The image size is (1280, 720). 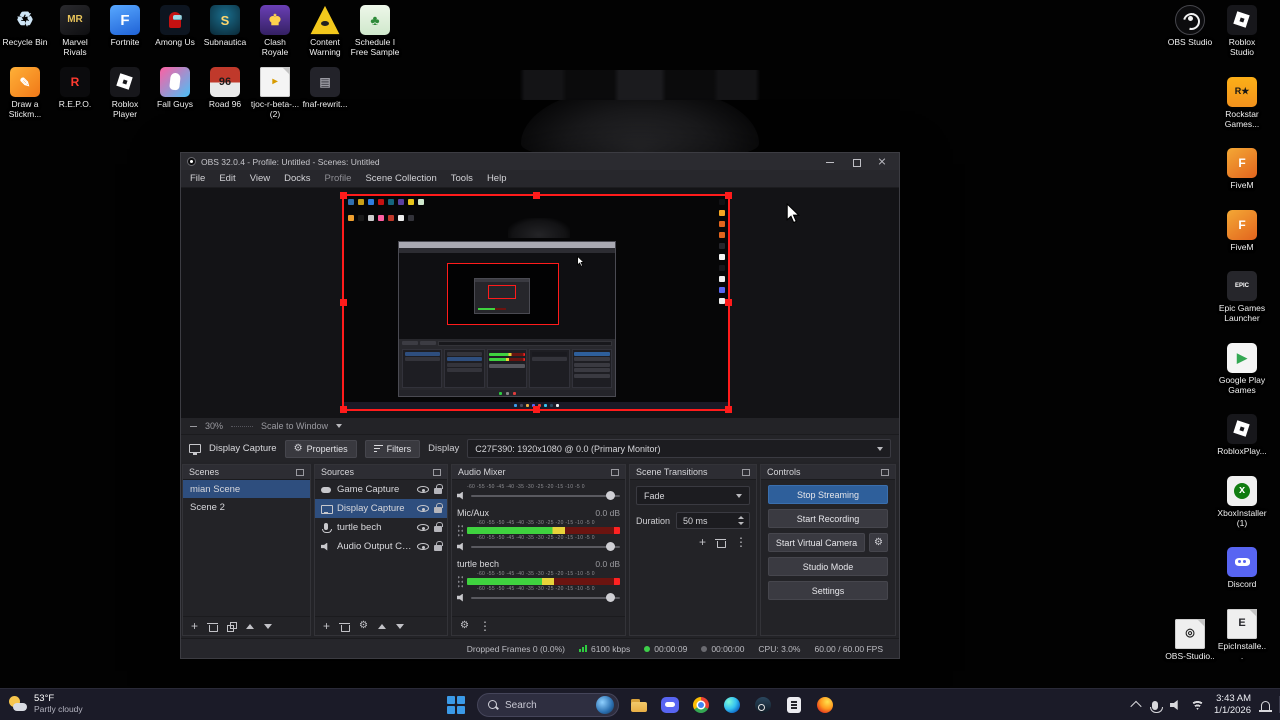 I want to click on add-transition-button: +, so click(x=702, y=542).